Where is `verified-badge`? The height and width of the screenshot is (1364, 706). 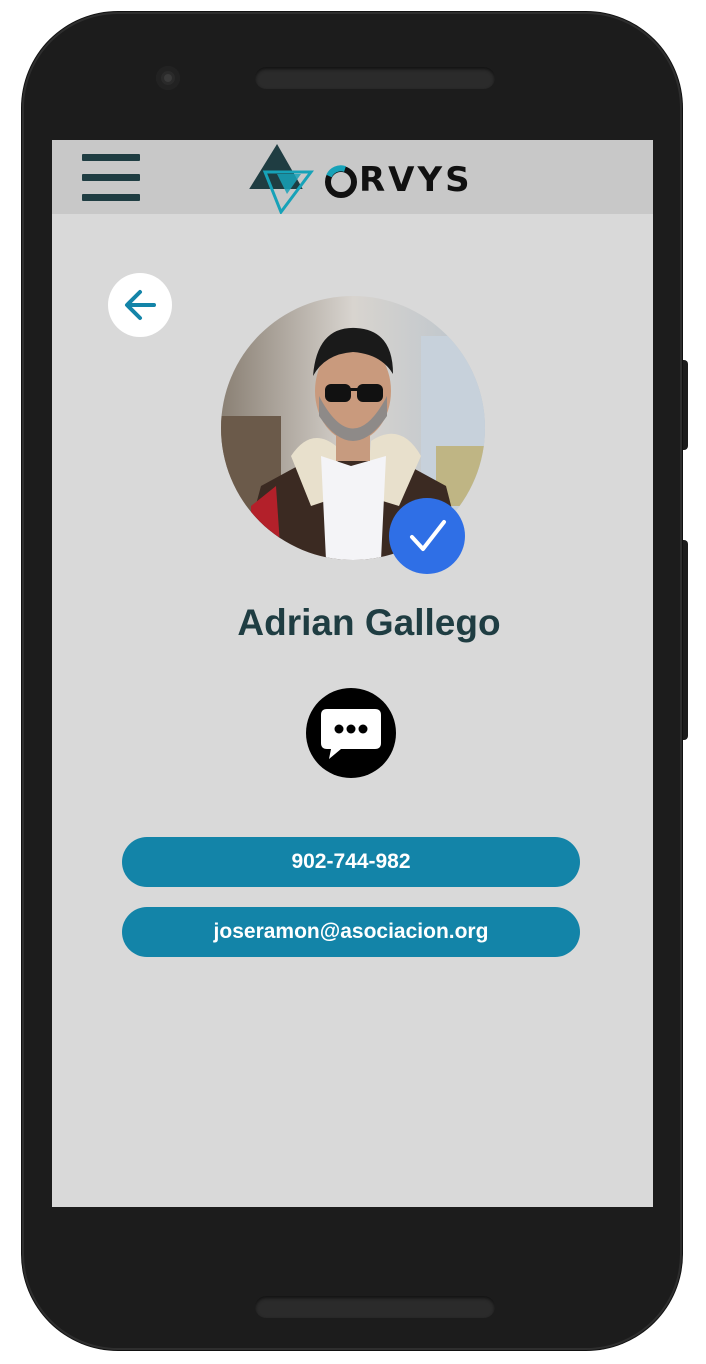
verified-badge is located at coordinates (427, 536).